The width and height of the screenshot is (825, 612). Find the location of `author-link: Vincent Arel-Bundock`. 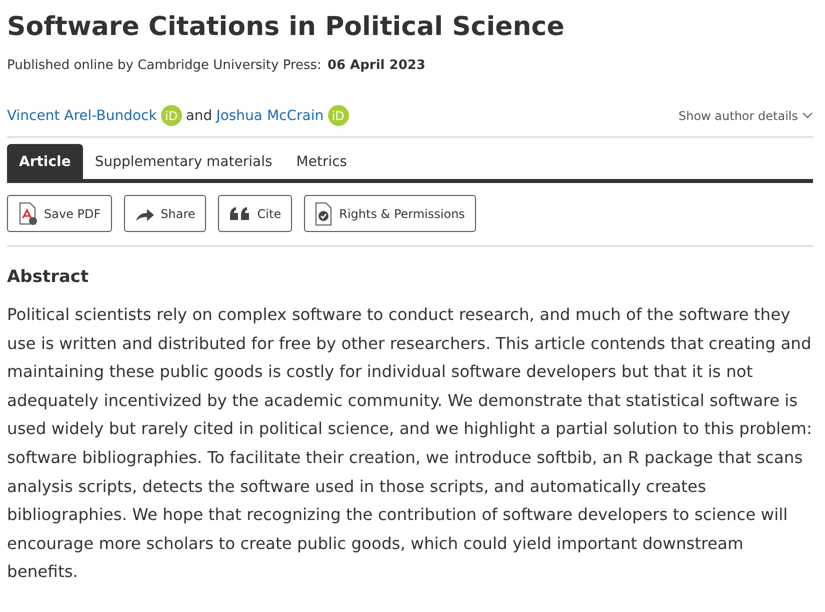

author-link: Vincent Arel-Bundock is located at coordinates (82, 116).